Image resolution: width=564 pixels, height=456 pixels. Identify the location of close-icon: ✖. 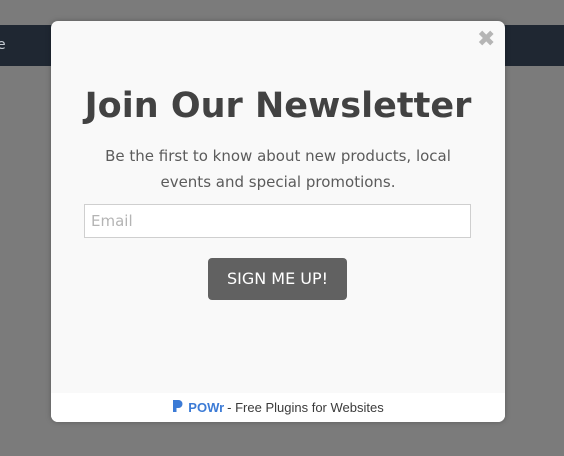
(486, 40).